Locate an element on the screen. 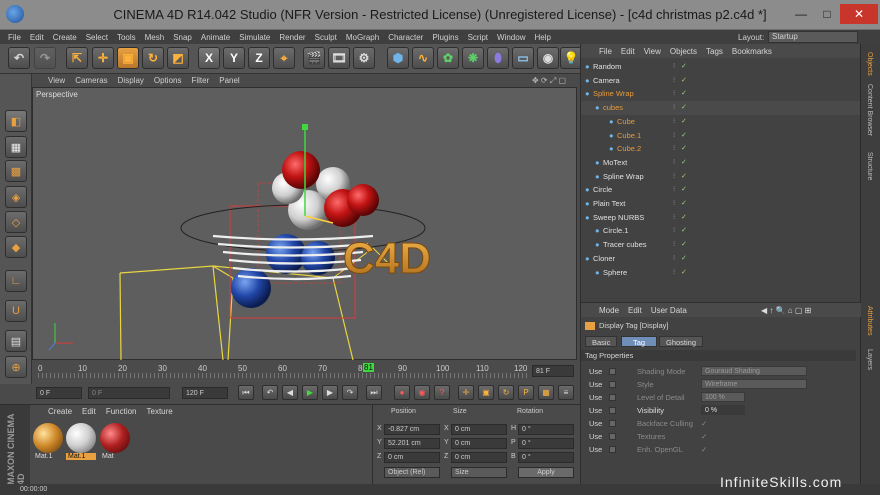 The width and height of the screenshot is (880, 495). minimize-button: — is located at coordinates (801, 14).